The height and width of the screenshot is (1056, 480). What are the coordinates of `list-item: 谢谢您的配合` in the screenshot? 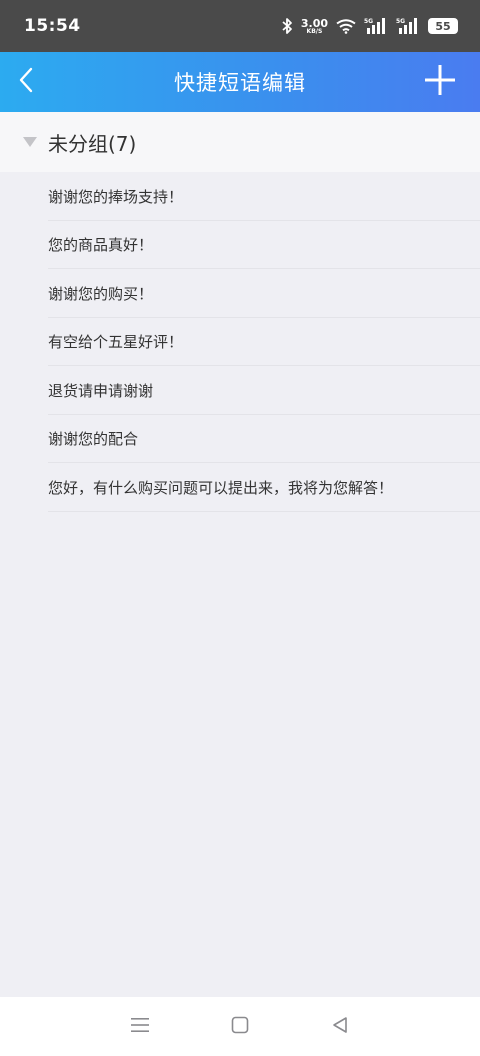 It's located at (240, 439).